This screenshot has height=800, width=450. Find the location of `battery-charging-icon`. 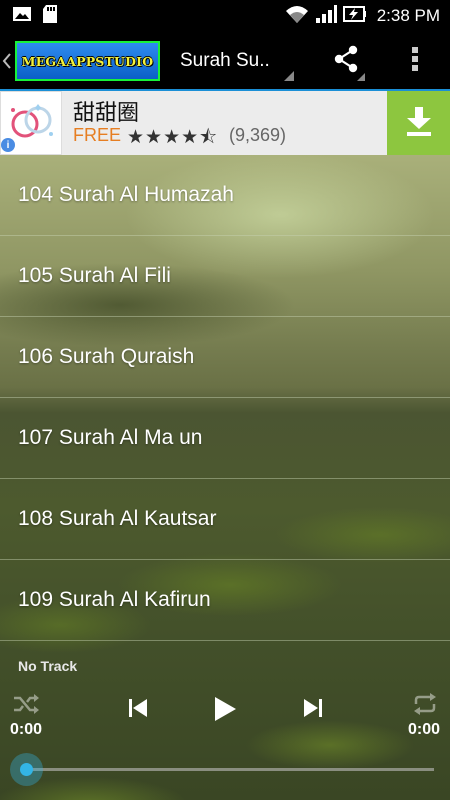

battery-charging-icon is located at coordinates (354, 16).